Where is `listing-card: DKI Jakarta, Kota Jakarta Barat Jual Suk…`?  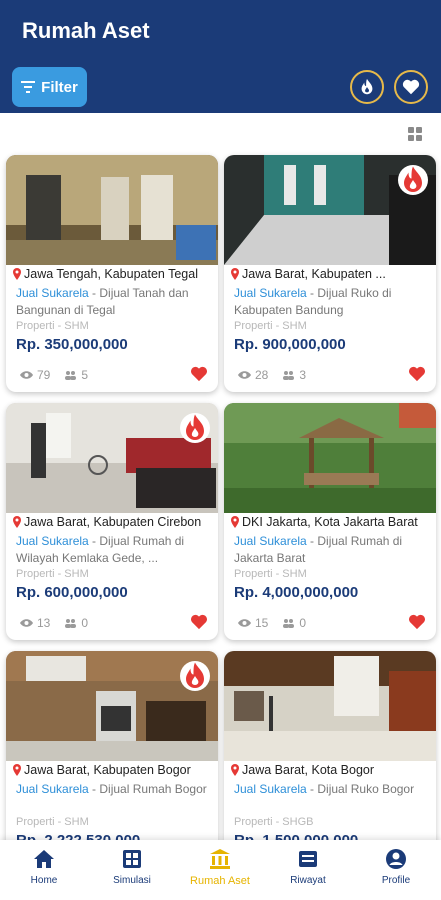
listing-card: DKI Jakarta, Kota Jakarta Barat Jual Suk… is located at coordinates (330, 521).